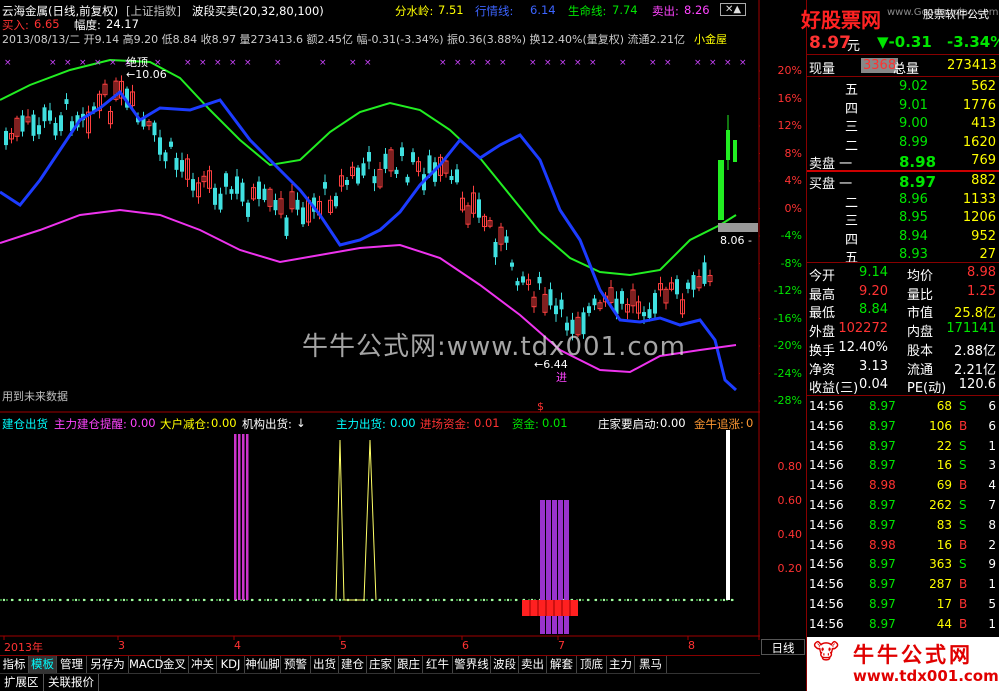 The width and height of the screenshot is (999, 691). Describe the element at coordinates (651, 665) in the screenshot. I see `toolbar-button: 黑马` at that location.